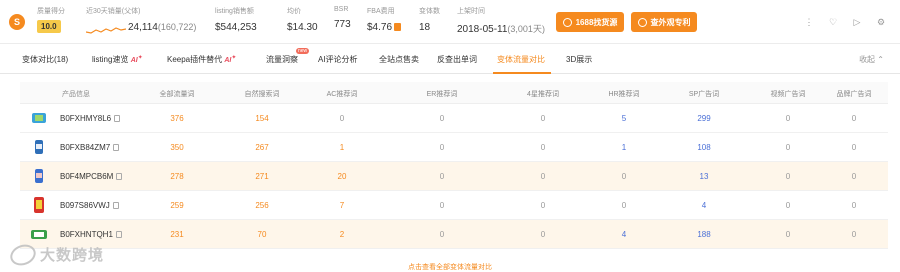 The width and height of the screenshot is (900, 272). Describe the element at coordinates (703, 118) in the screenshot. I see `cell-sp: 299` at that location.